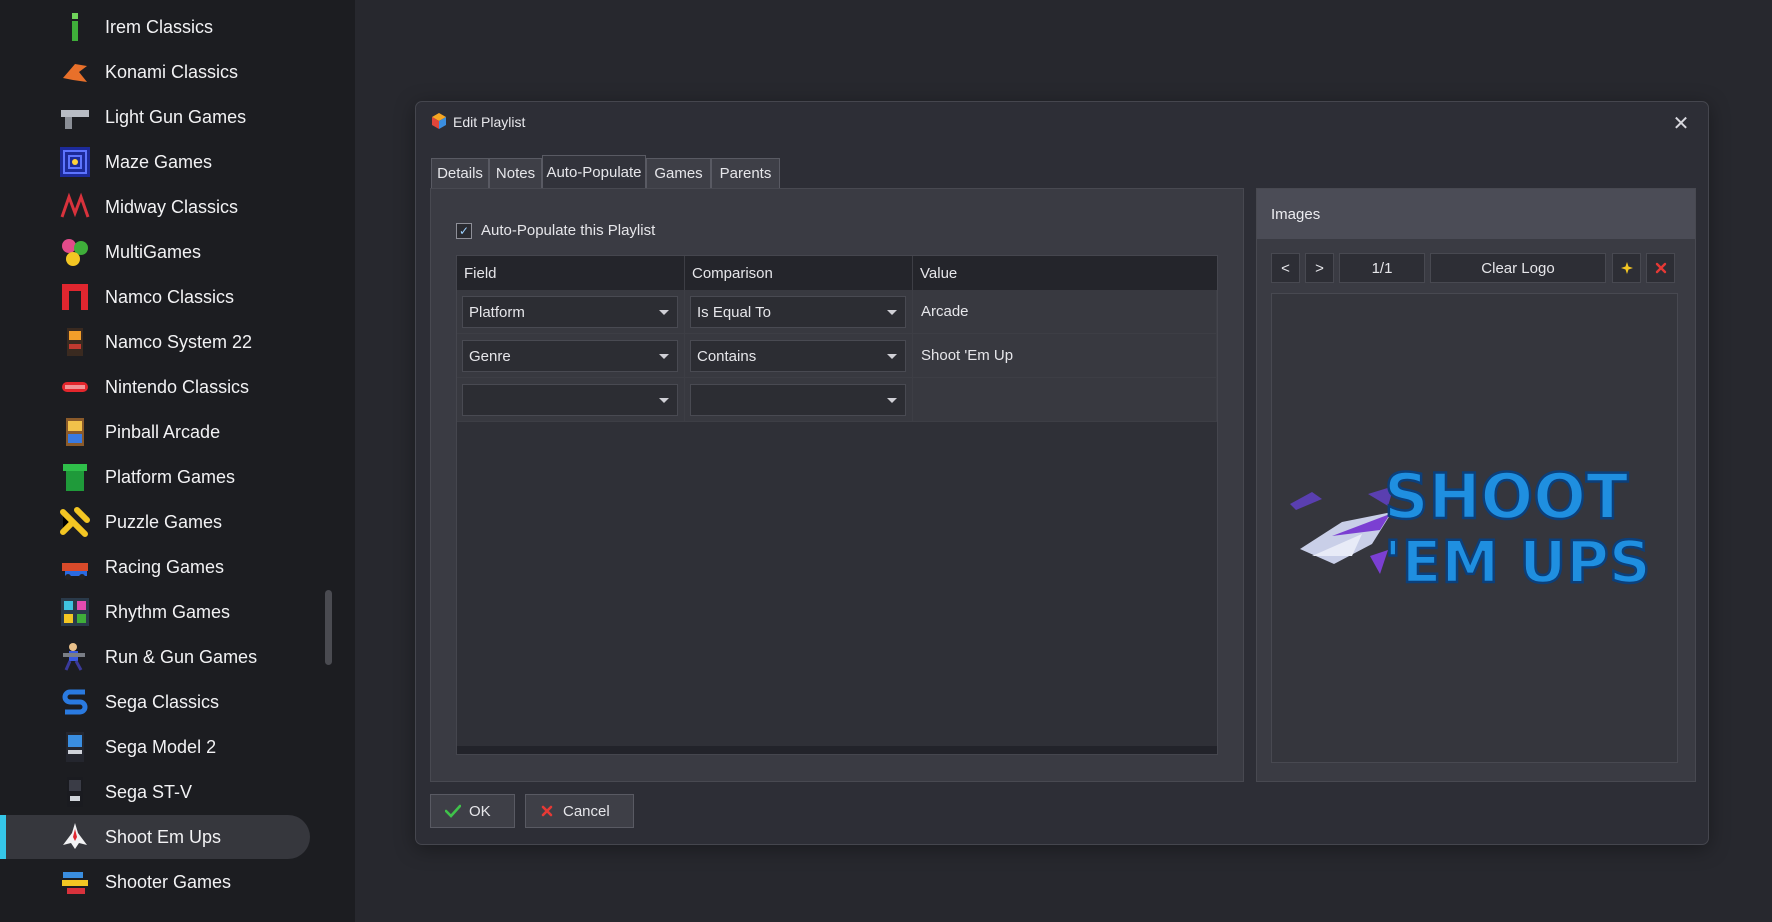  I want to click on cancel-button: Cancel, so click(579, 811).